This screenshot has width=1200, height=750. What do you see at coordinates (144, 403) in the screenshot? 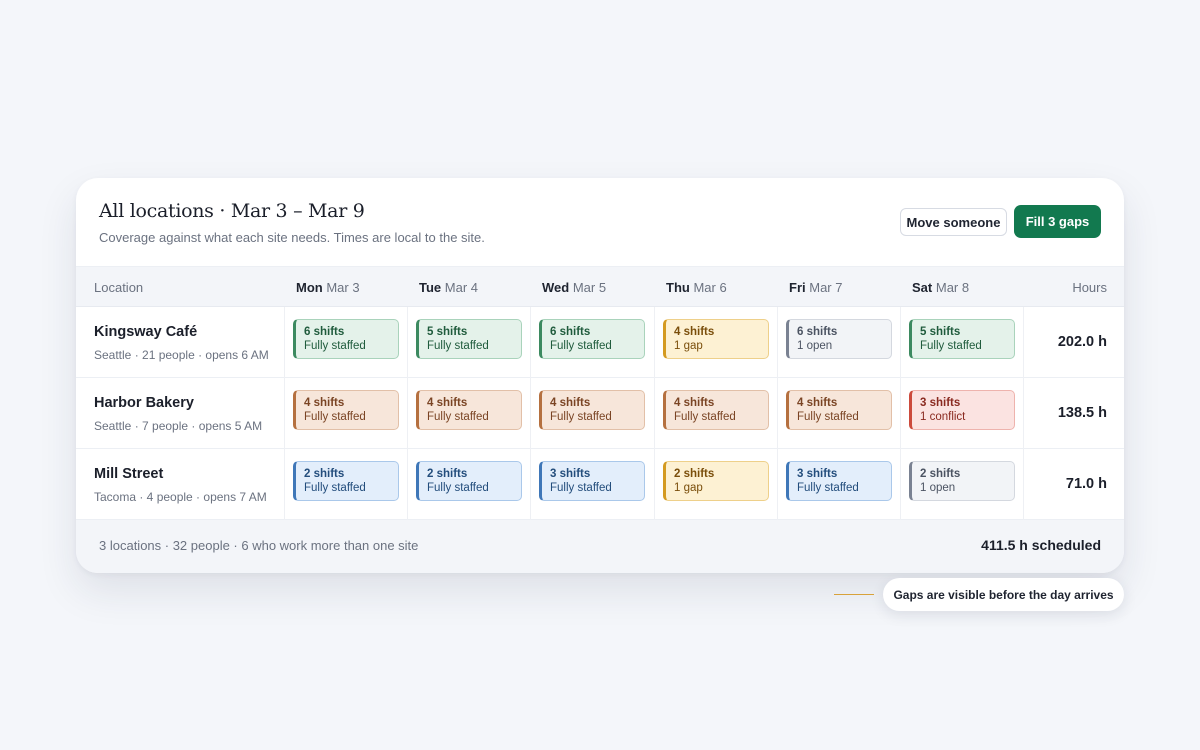
I see `location-name: Harbor Bakery` at bounding box center [144, 403].